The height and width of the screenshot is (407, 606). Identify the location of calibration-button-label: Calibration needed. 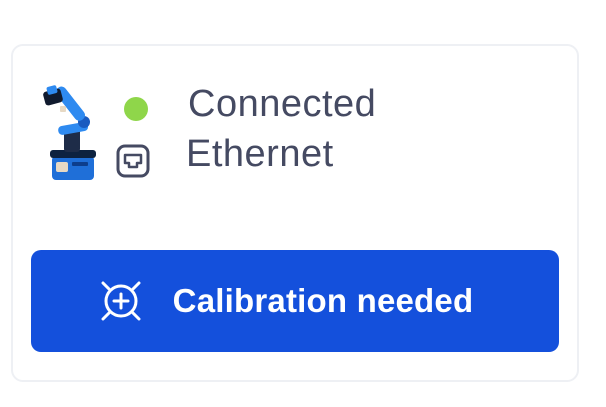
(323, 300).